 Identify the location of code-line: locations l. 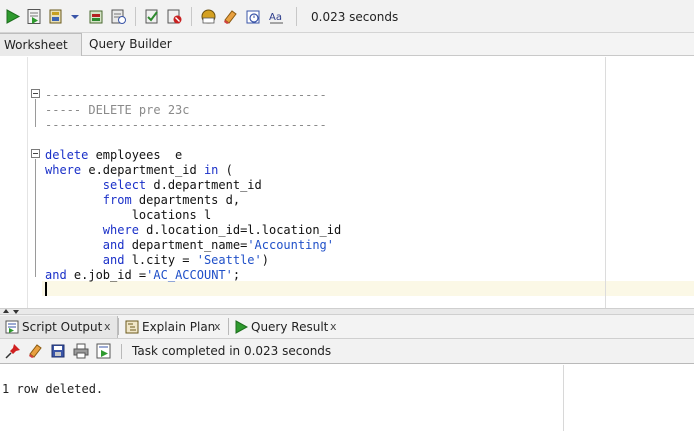
(128, 215).